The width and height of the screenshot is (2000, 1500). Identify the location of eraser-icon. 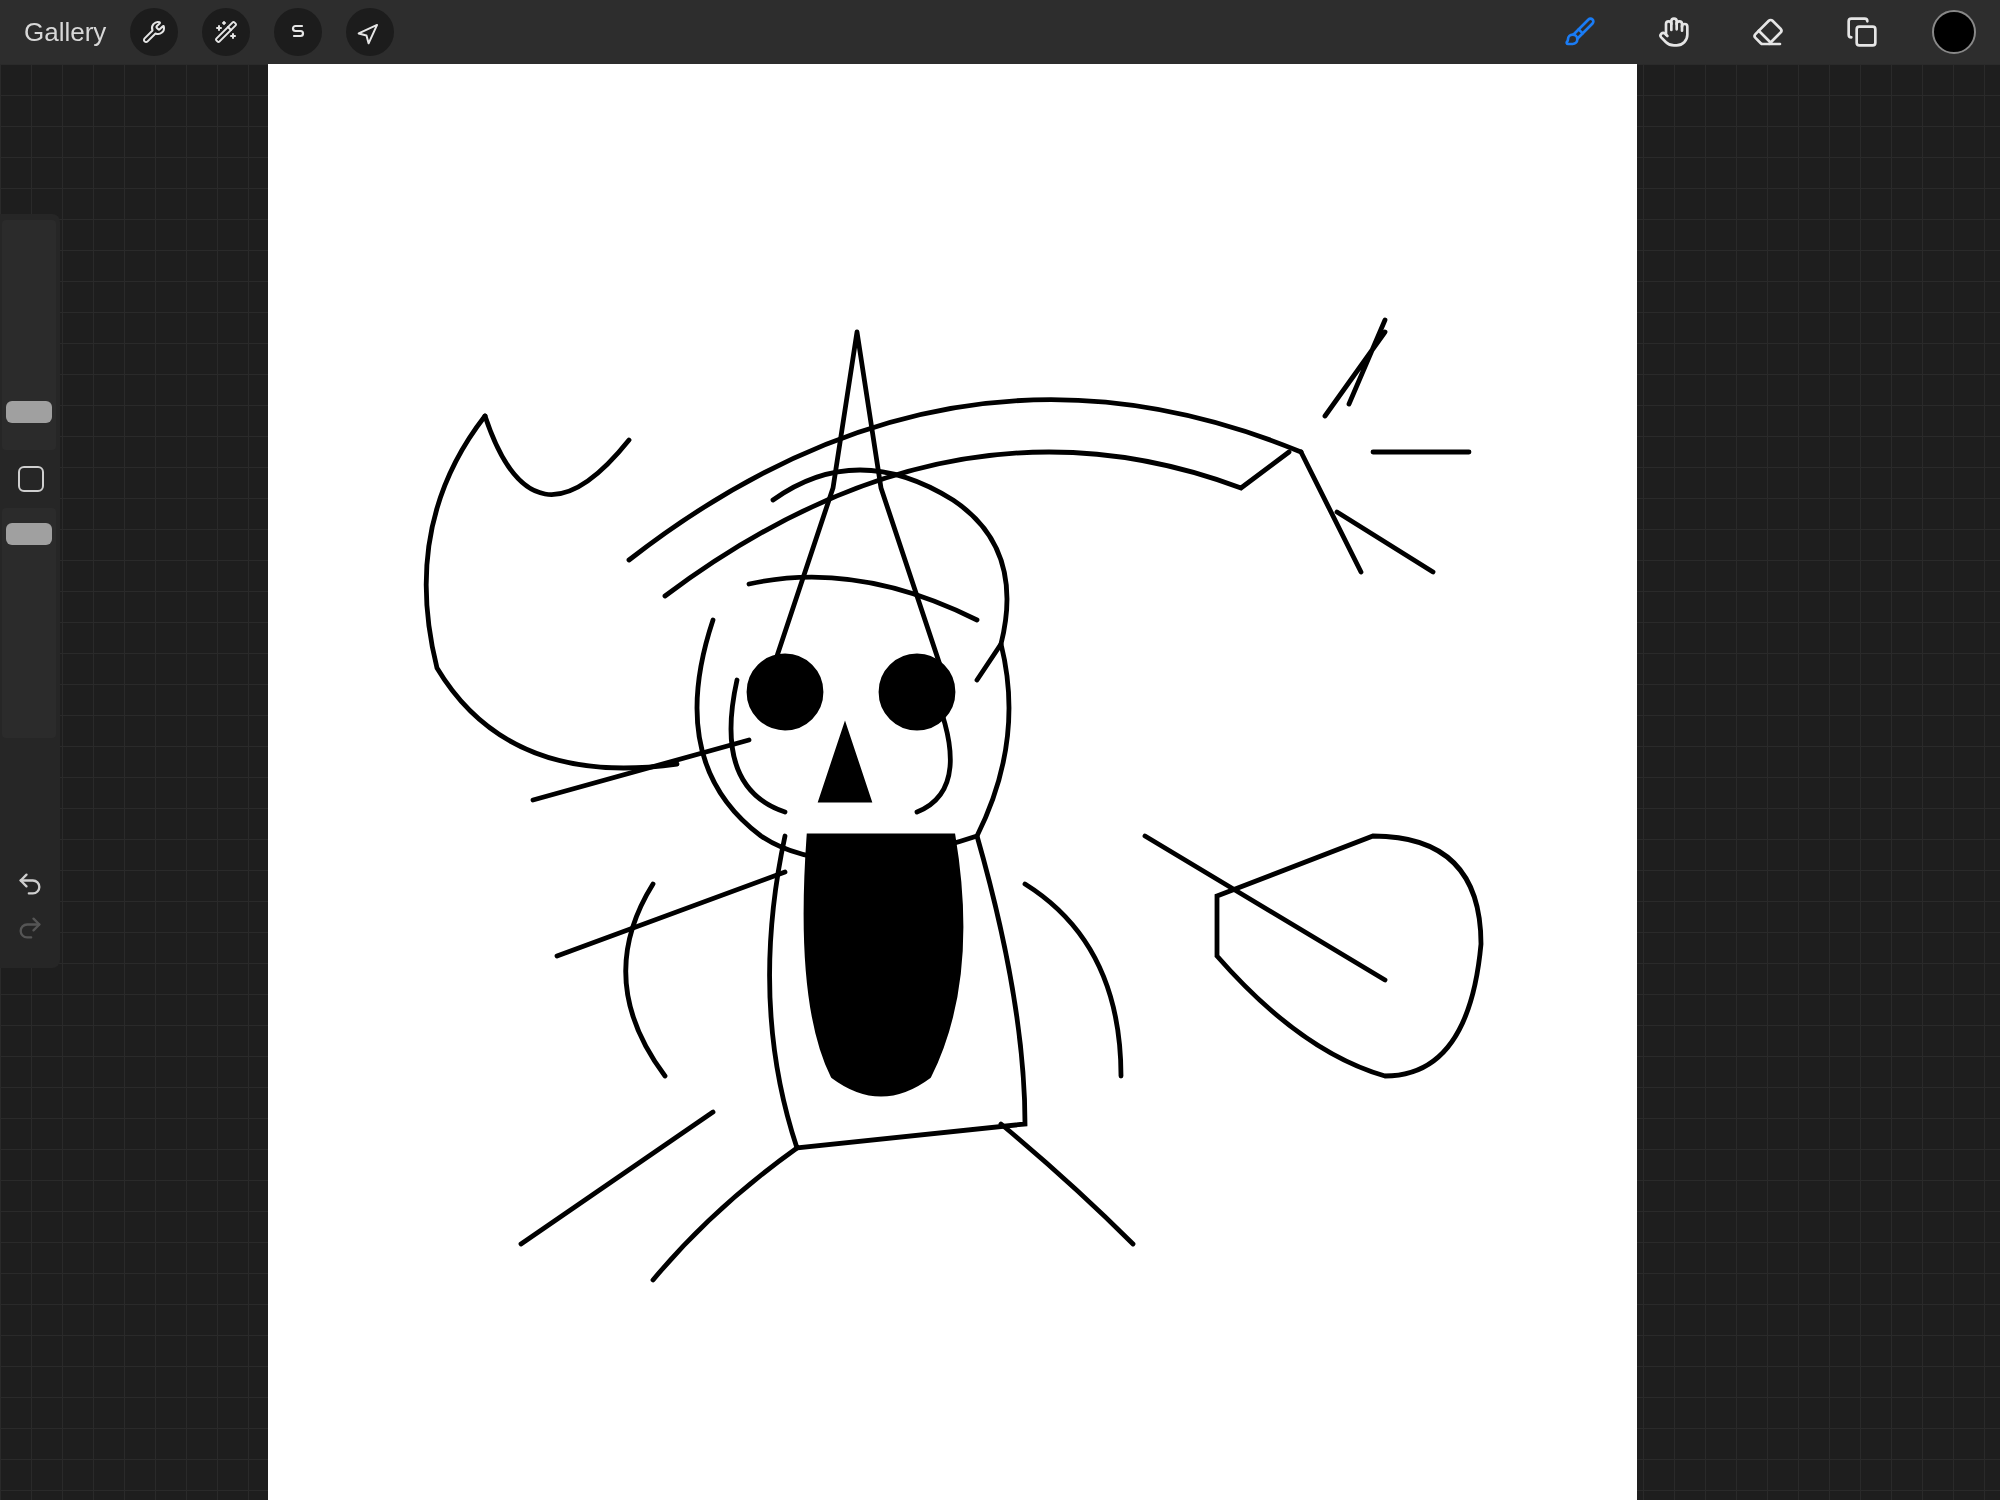
(1768, 32).